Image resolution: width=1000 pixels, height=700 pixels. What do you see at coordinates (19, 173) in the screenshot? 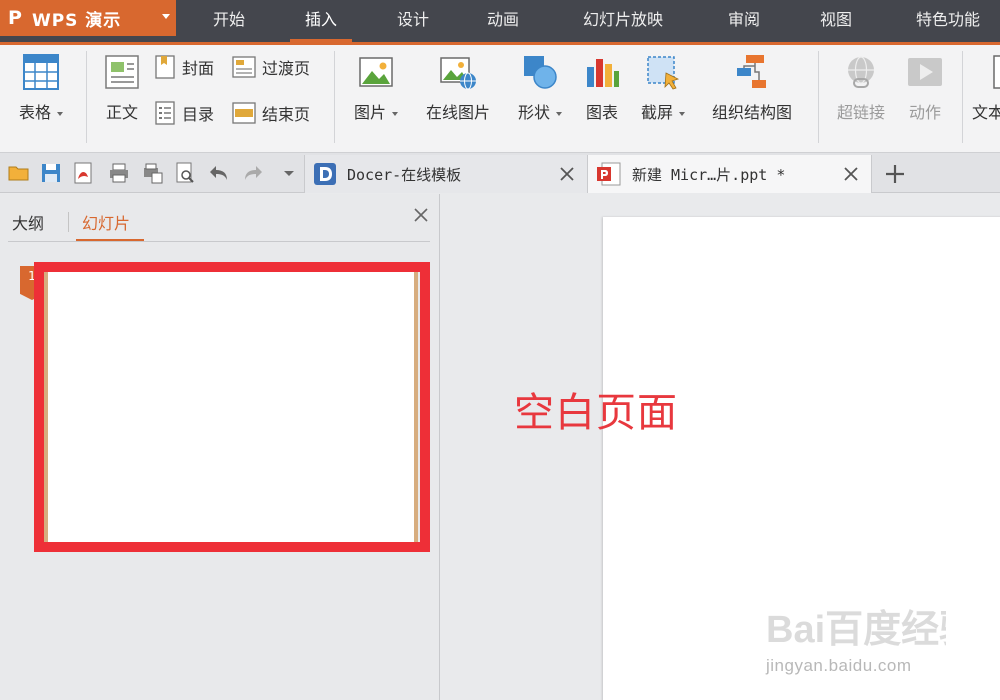
I see `open-folder-icon` at bounding box center [19, 173].